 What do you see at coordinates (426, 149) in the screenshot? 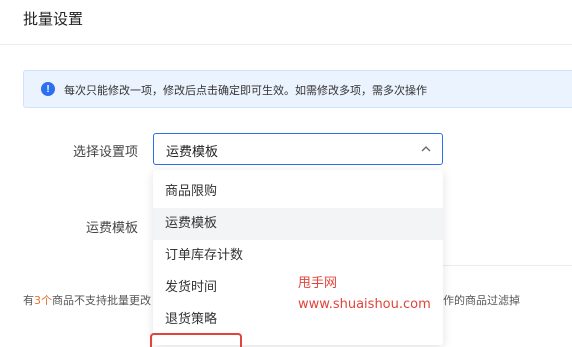
I see `chevron-up-icon` at bounding box center [426, 149].